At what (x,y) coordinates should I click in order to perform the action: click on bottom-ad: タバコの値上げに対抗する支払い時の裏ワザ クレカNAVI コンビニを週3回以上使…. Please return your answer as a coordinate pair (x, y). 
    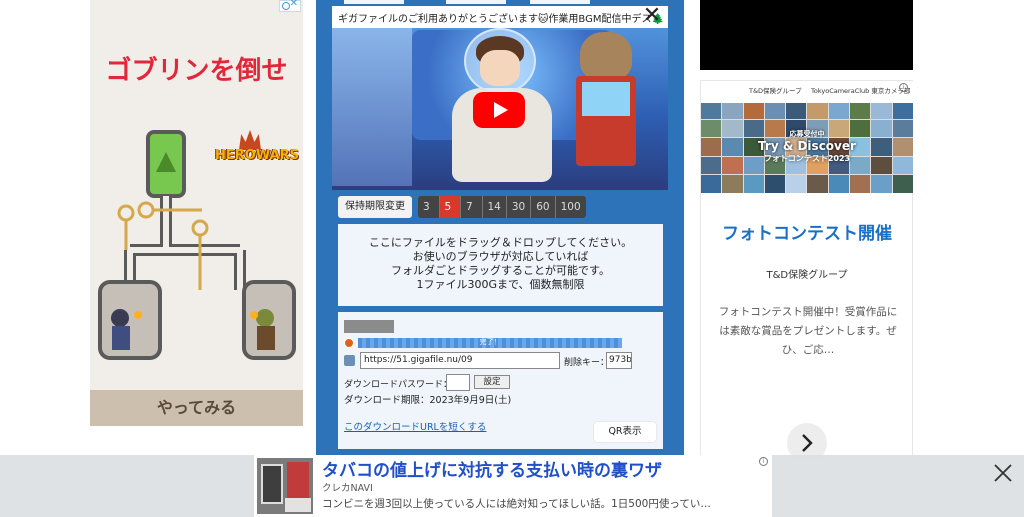
    Looking at the image, I should click on (513, 486).